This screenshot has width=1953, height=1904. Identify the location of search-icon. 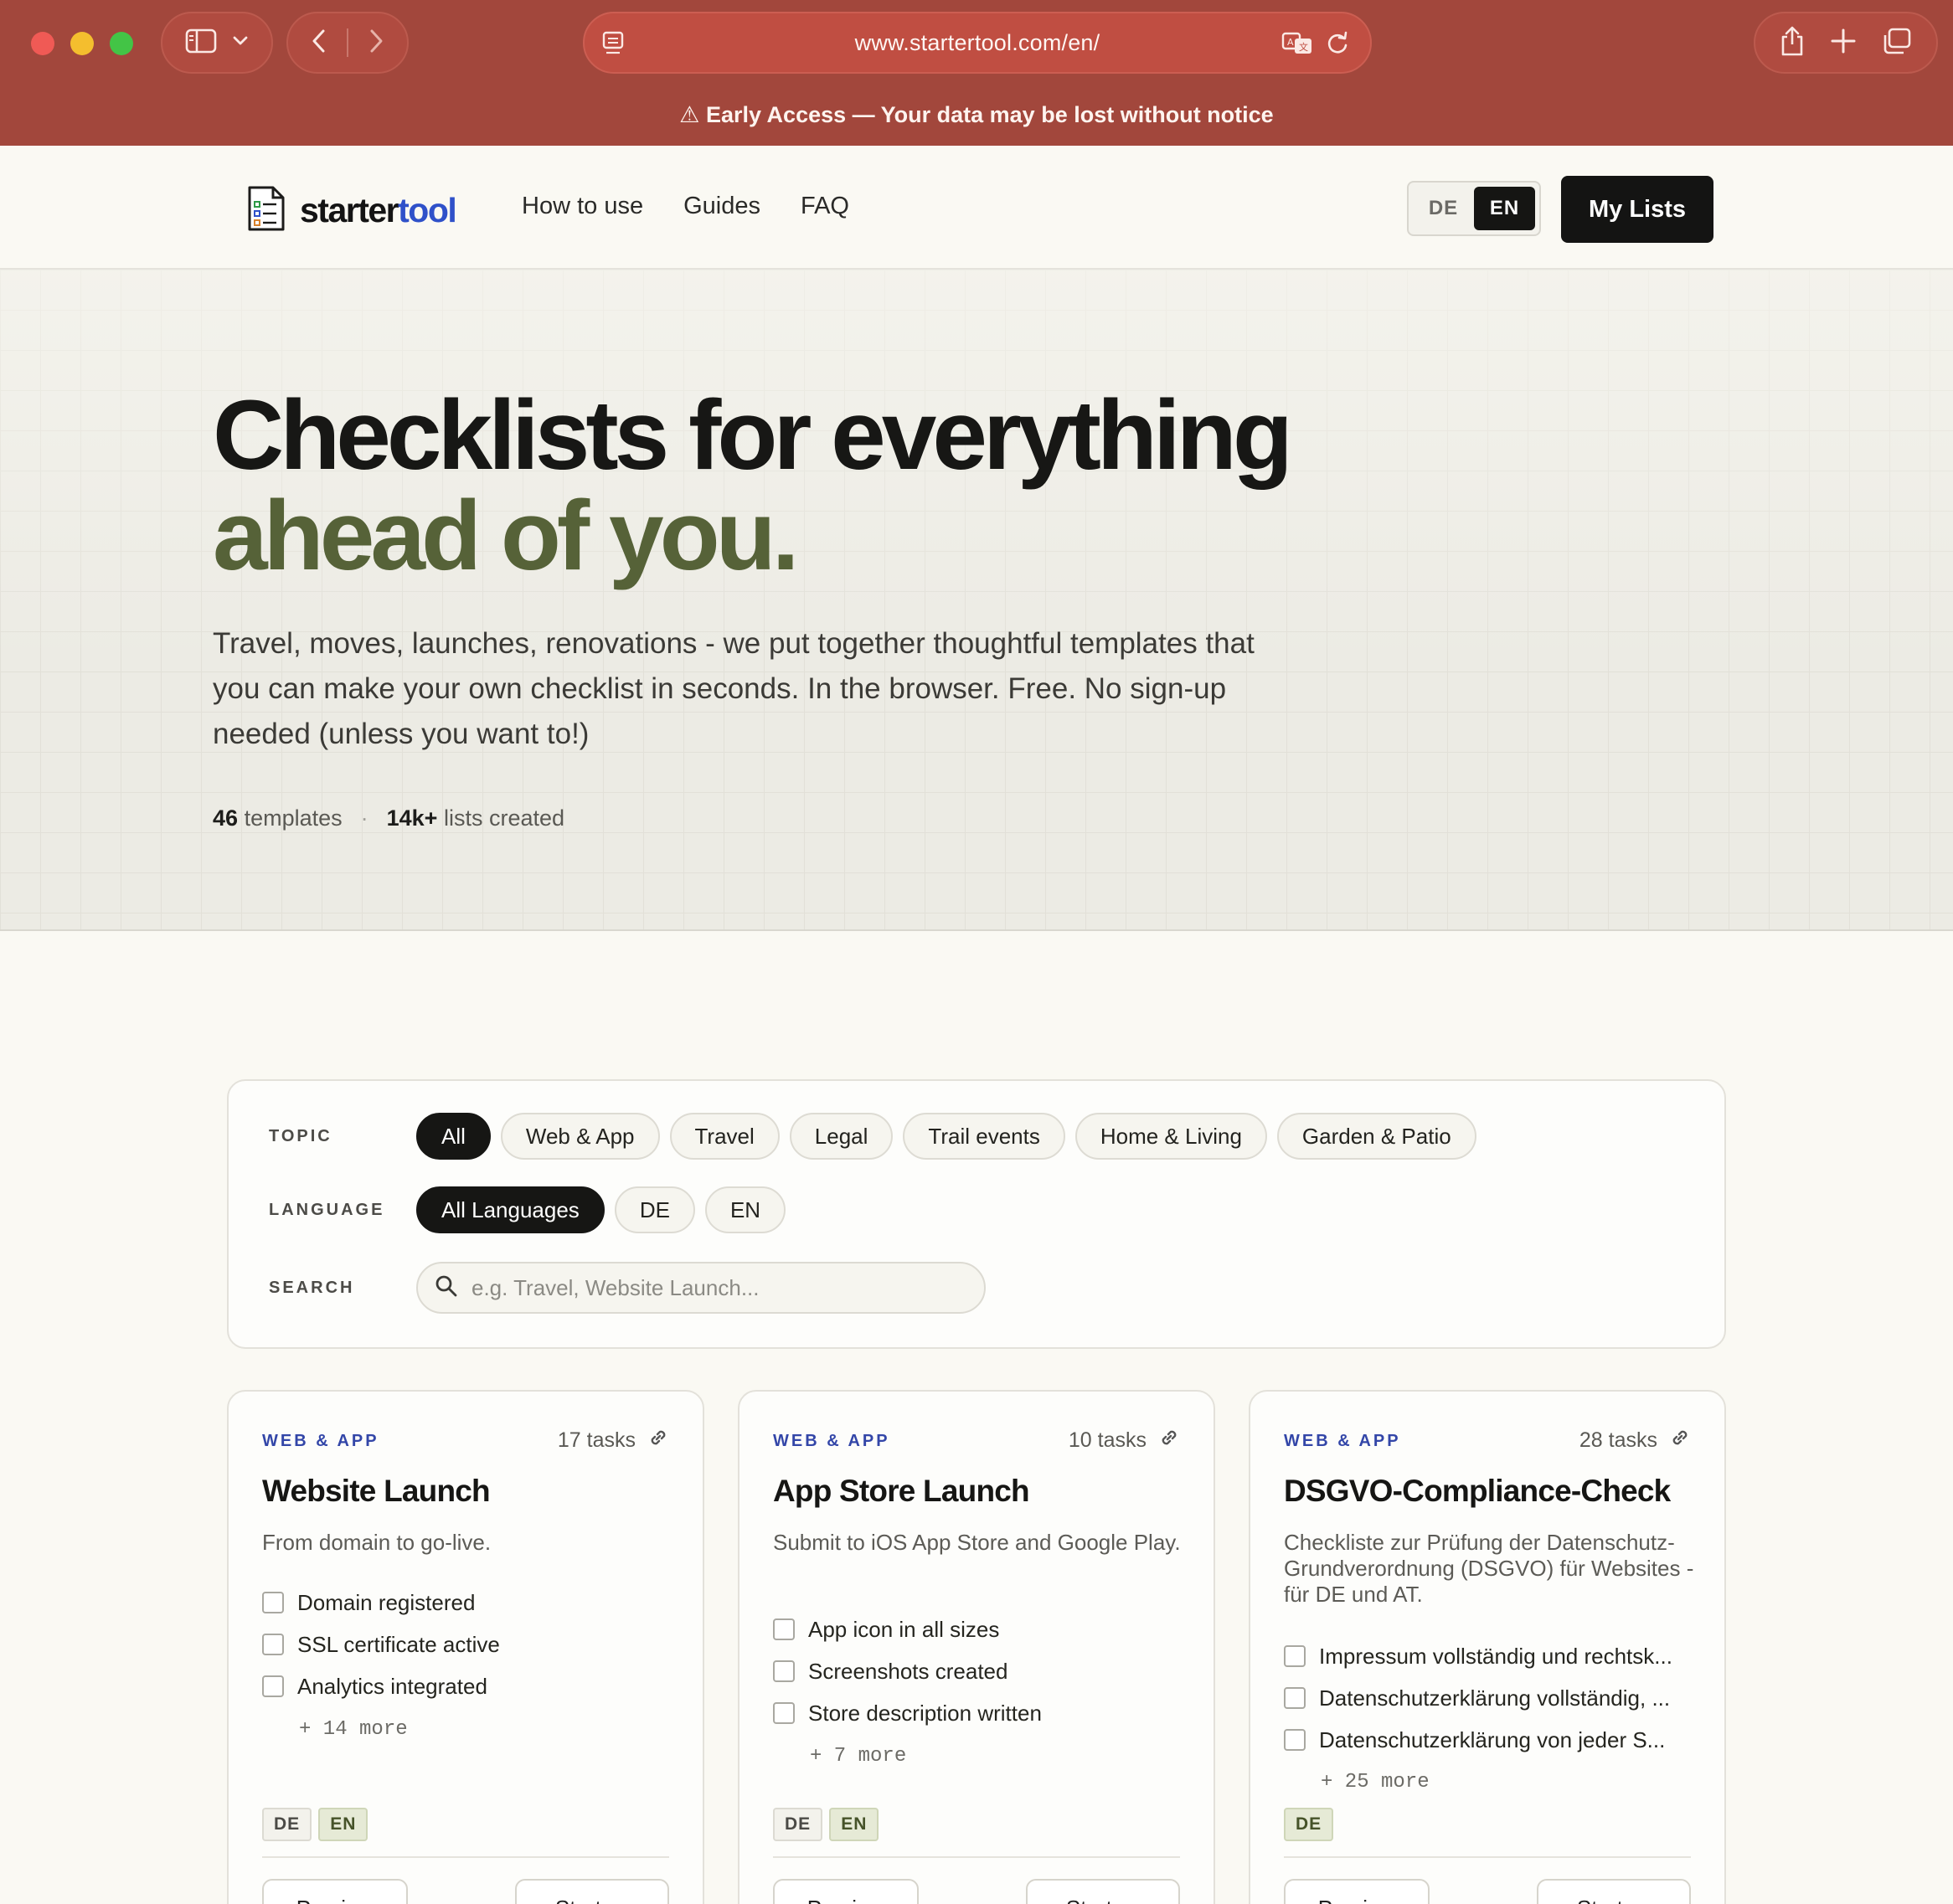
(446, 1288).